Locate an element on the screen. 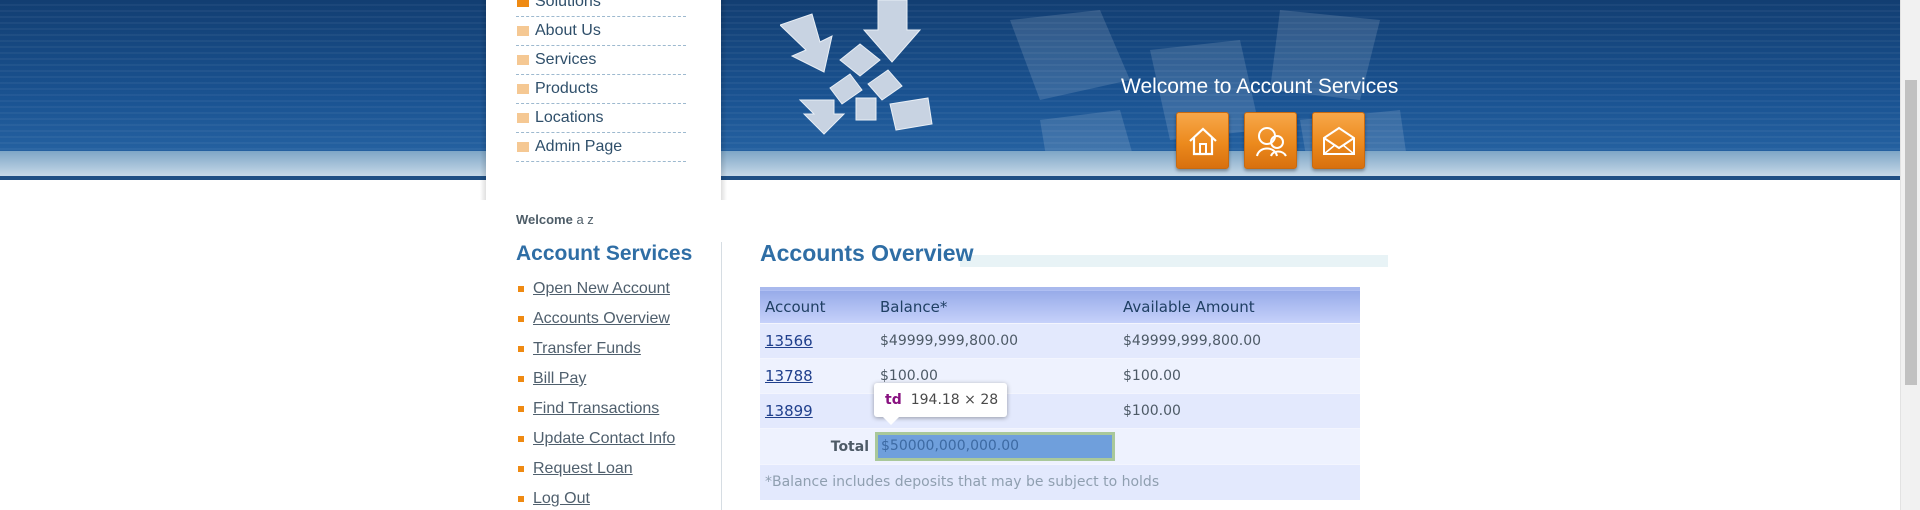 The height and width of the screenshot is (510, 1920). about-button is located at coordinates (1270, 140).